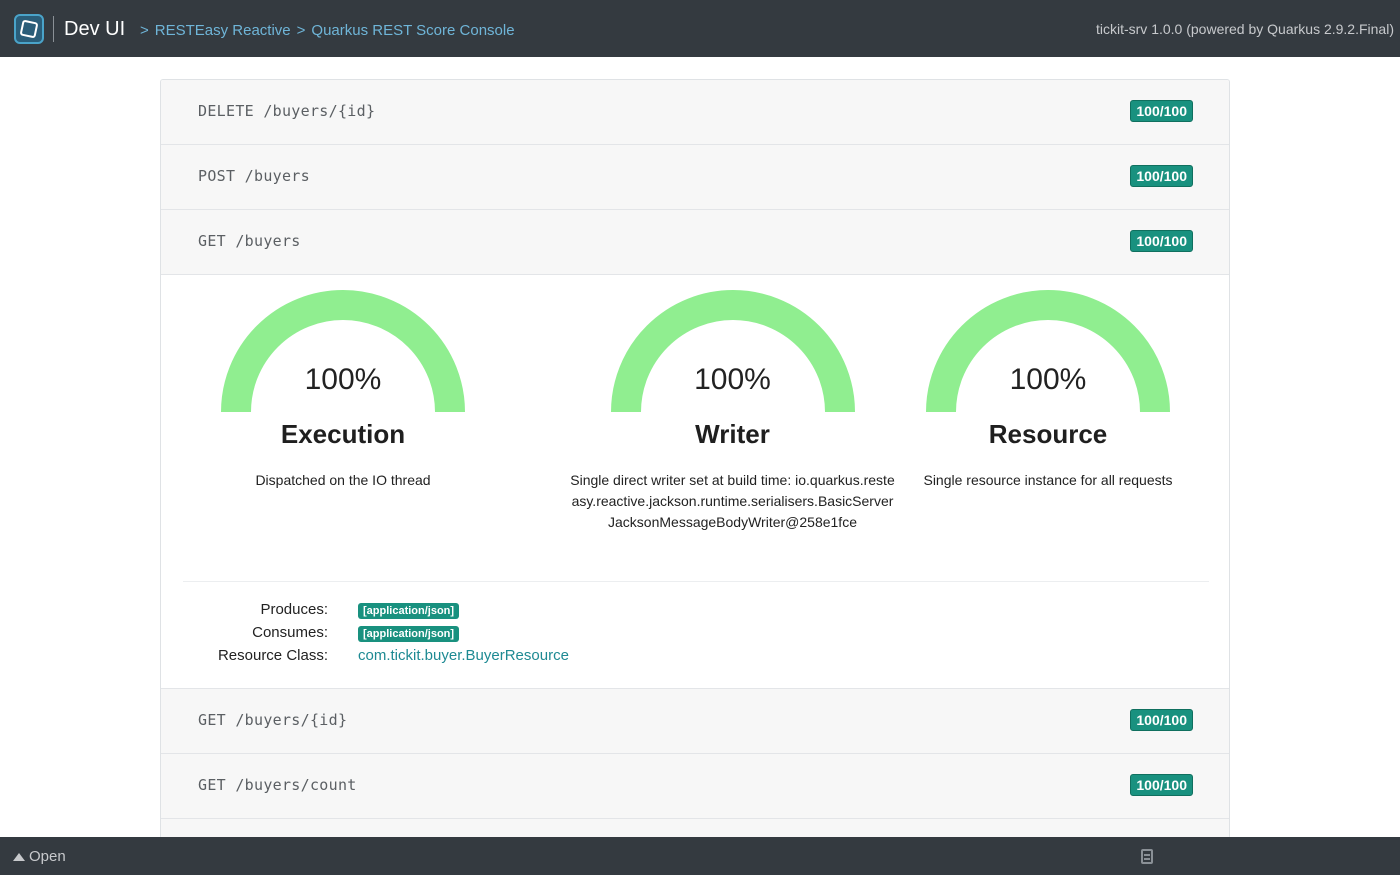 This screenshot has height=875, width=1400. What do you see at coordinates (695, 828) in the screenshot?
I see `endpoint-row` at bounding box center [695, 828].